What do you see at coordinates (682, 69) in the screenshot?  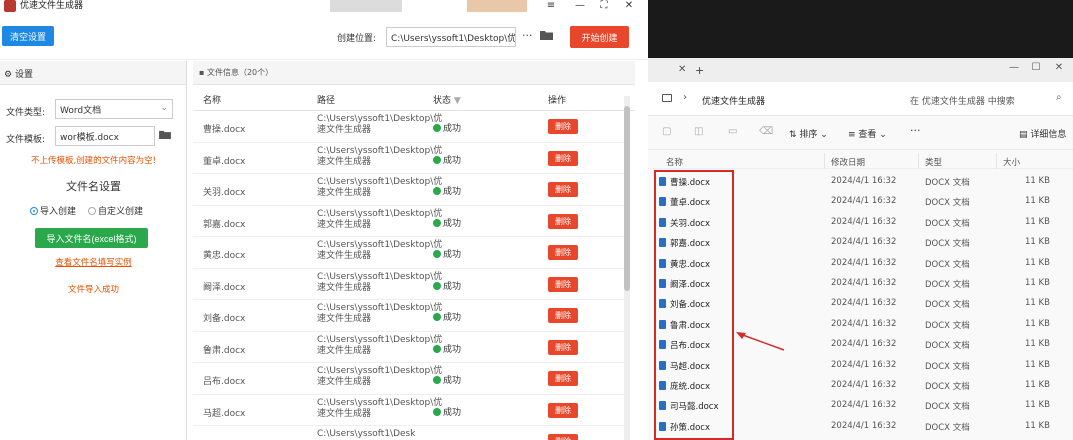 I see `tab-close-icon: ✕` at bounding box center [682, 69].